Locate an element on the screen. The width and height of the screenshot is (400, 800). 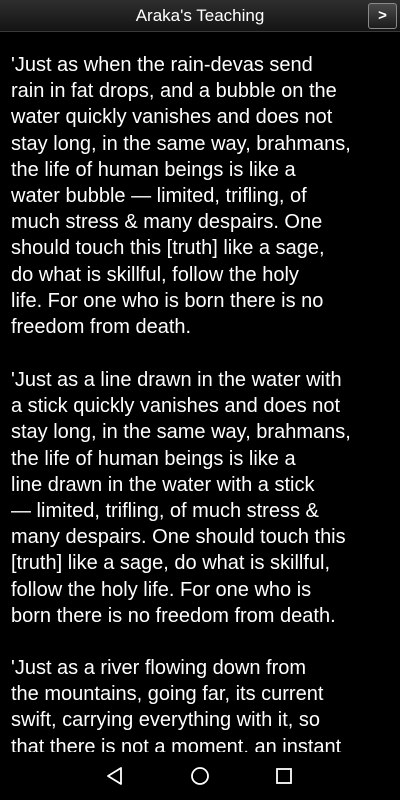
system-navigation-bar is located at coordinates (200, 776).